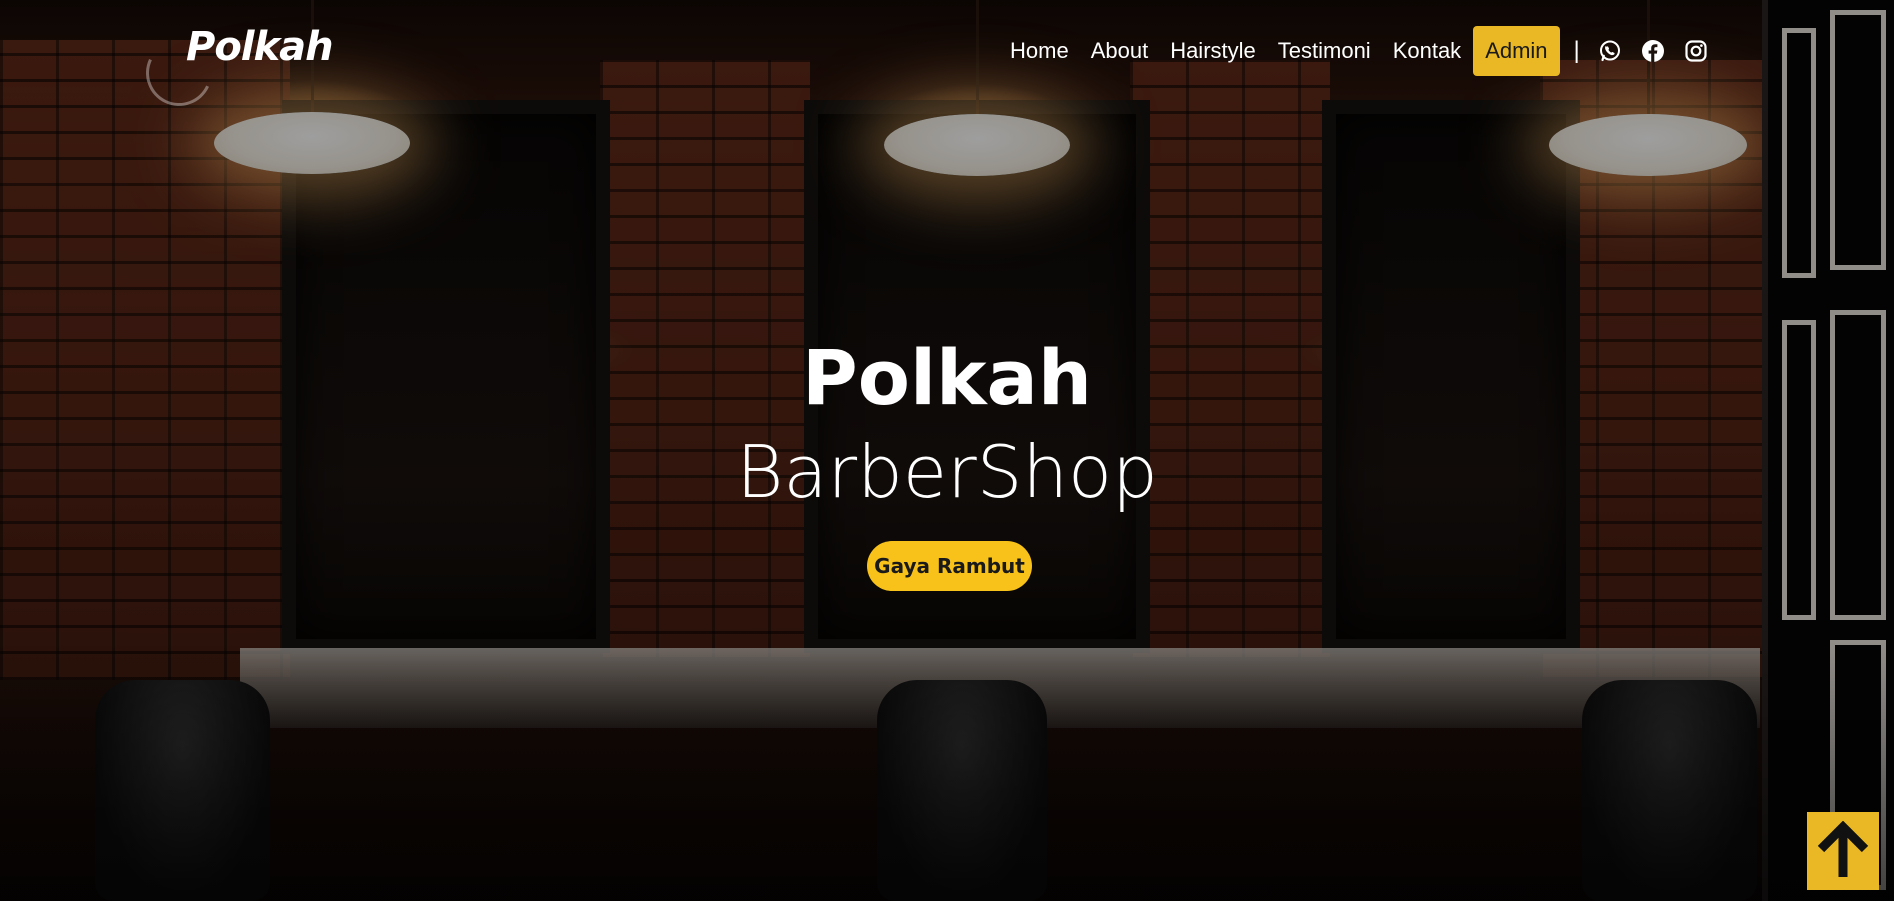 This screenshot has height=901, width=1894. What do you see at coordinates (1039, 51) in the screenshot?
I see `nav-home: Home` at bounding box center [1039, 51].